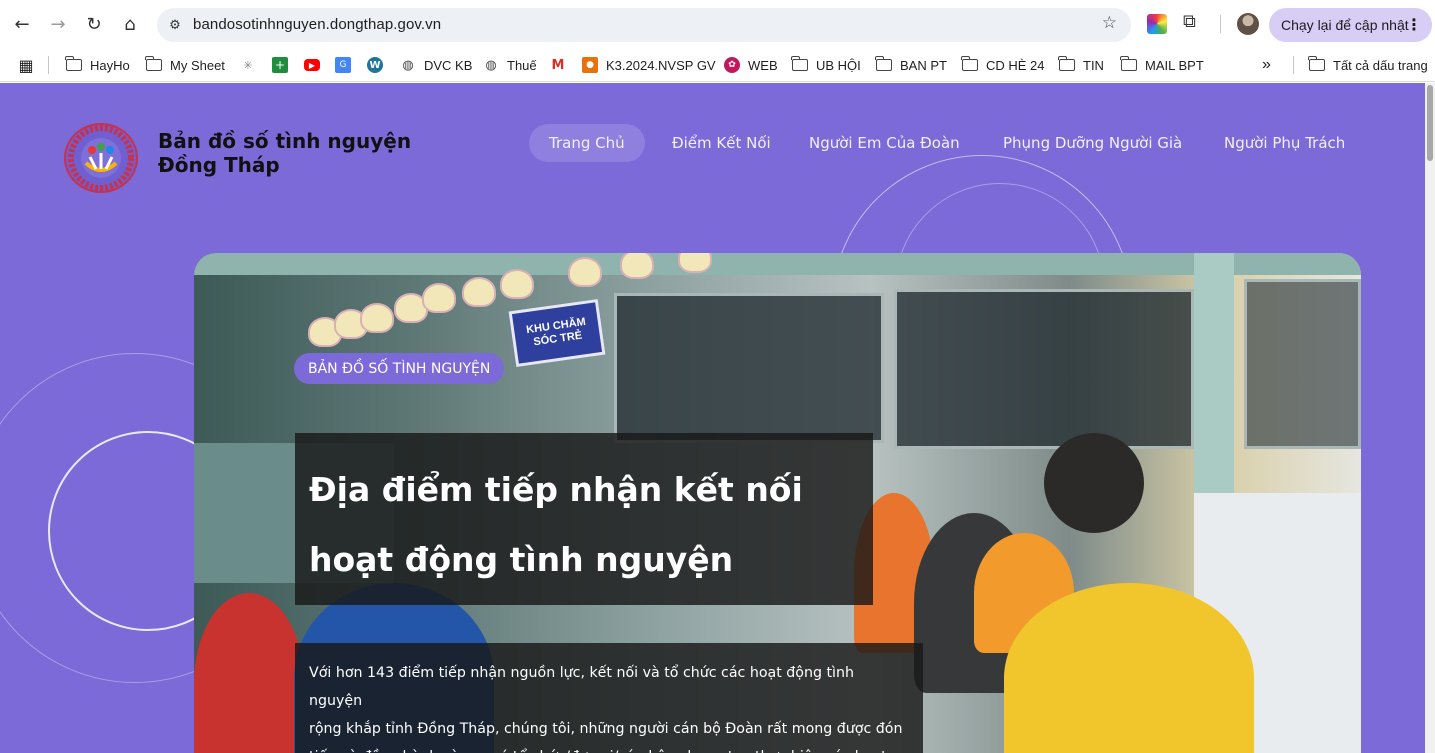 This screenshot has width=1435, height=753. Describe the element at coordinates (94, 24) in the screenshot. I see `reload-icon: ↻` at that location.